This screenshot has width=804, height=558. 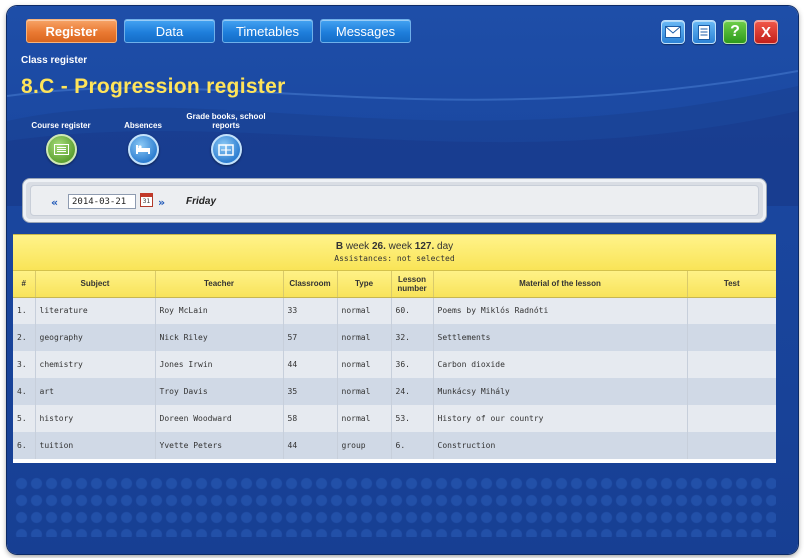 I want to click on tab-messages: Messages, so click(x=365, y=31).